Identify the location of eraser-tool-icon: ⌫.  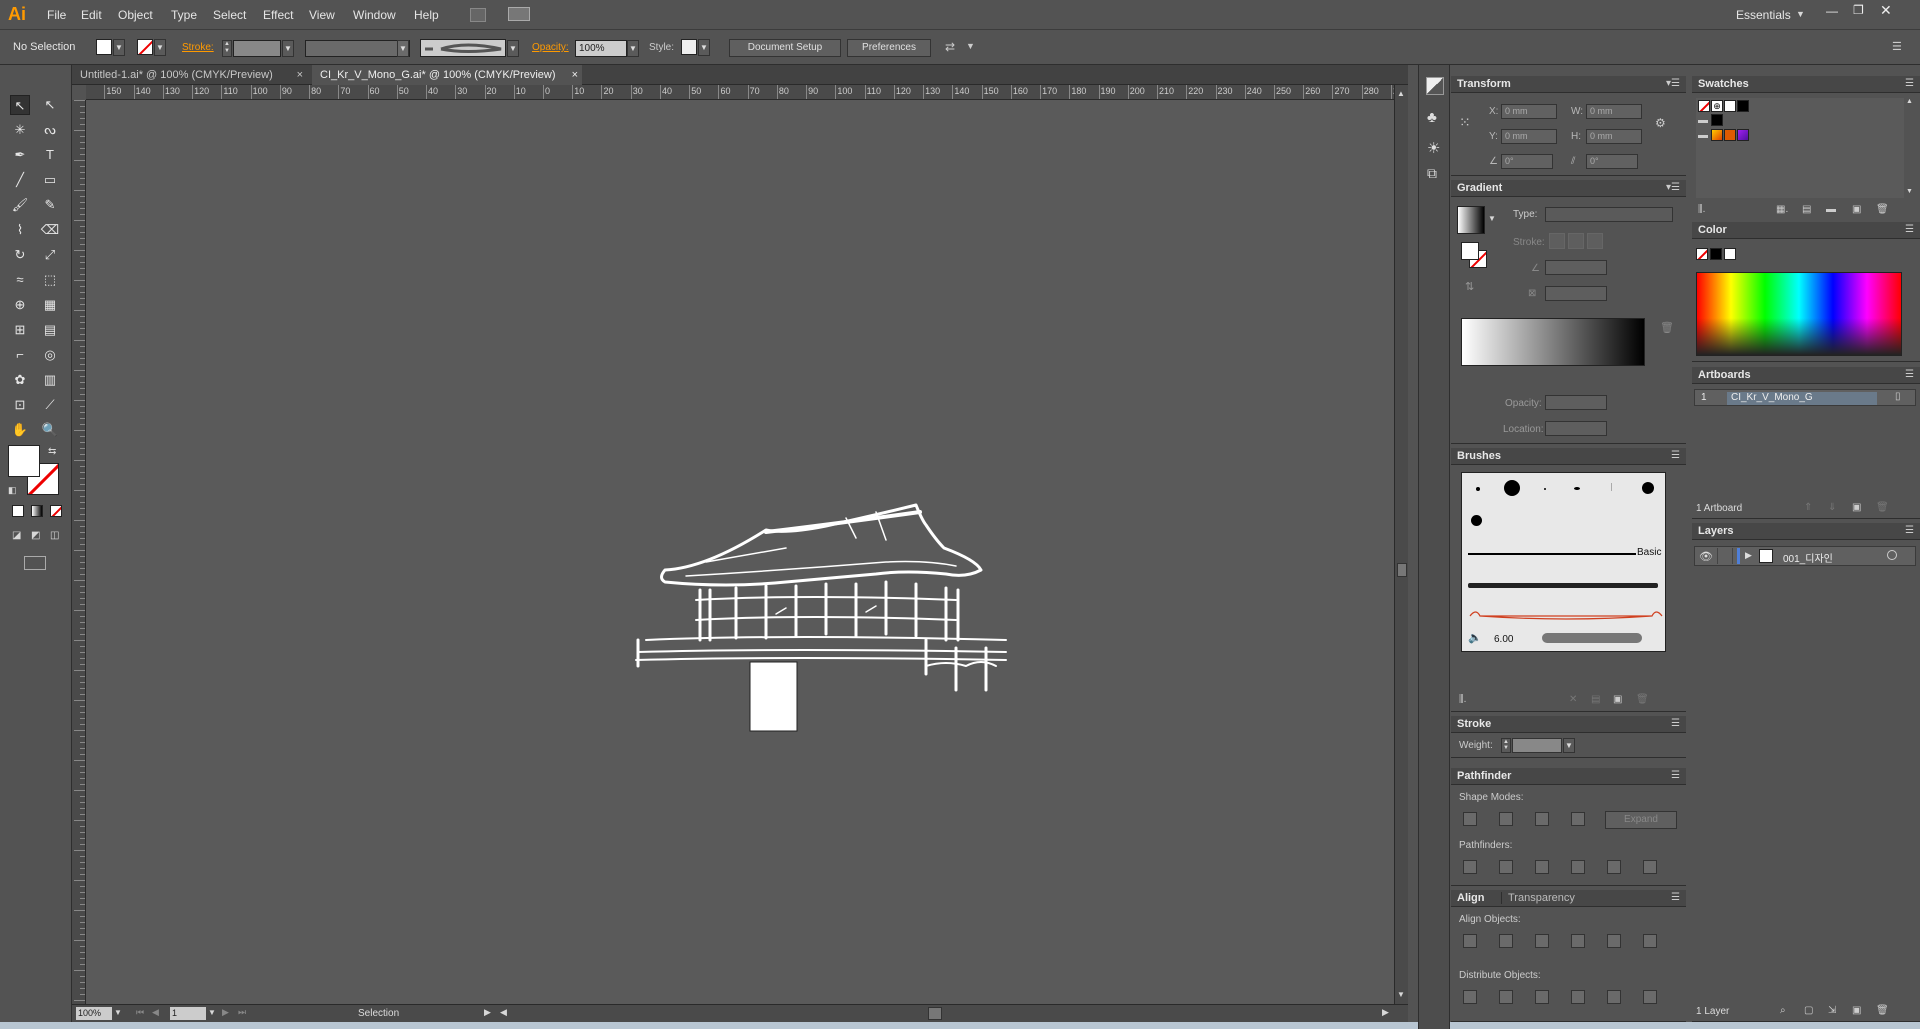
(50, 230).